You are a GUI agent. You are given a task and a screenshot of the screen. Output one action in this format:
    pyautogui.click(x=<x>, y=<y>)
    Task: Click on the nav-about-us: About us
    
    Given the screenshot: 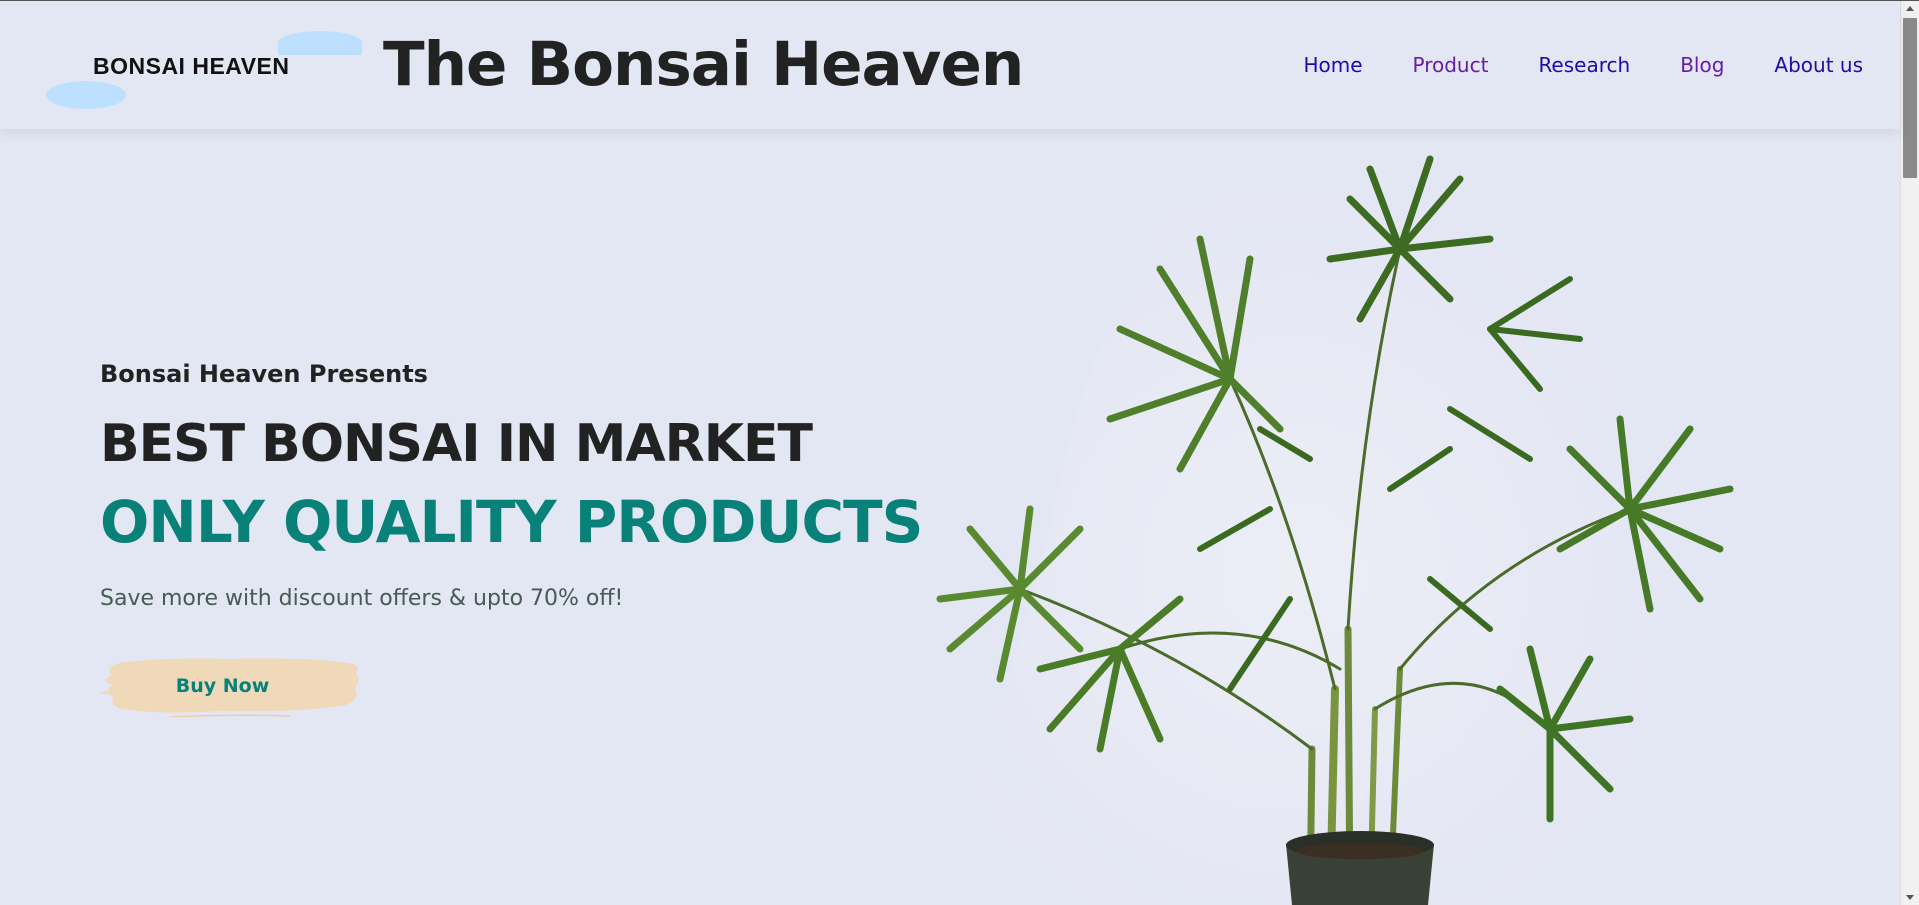 What is the action you would take?
    pyautogui.click(x=1818, y=65)
    